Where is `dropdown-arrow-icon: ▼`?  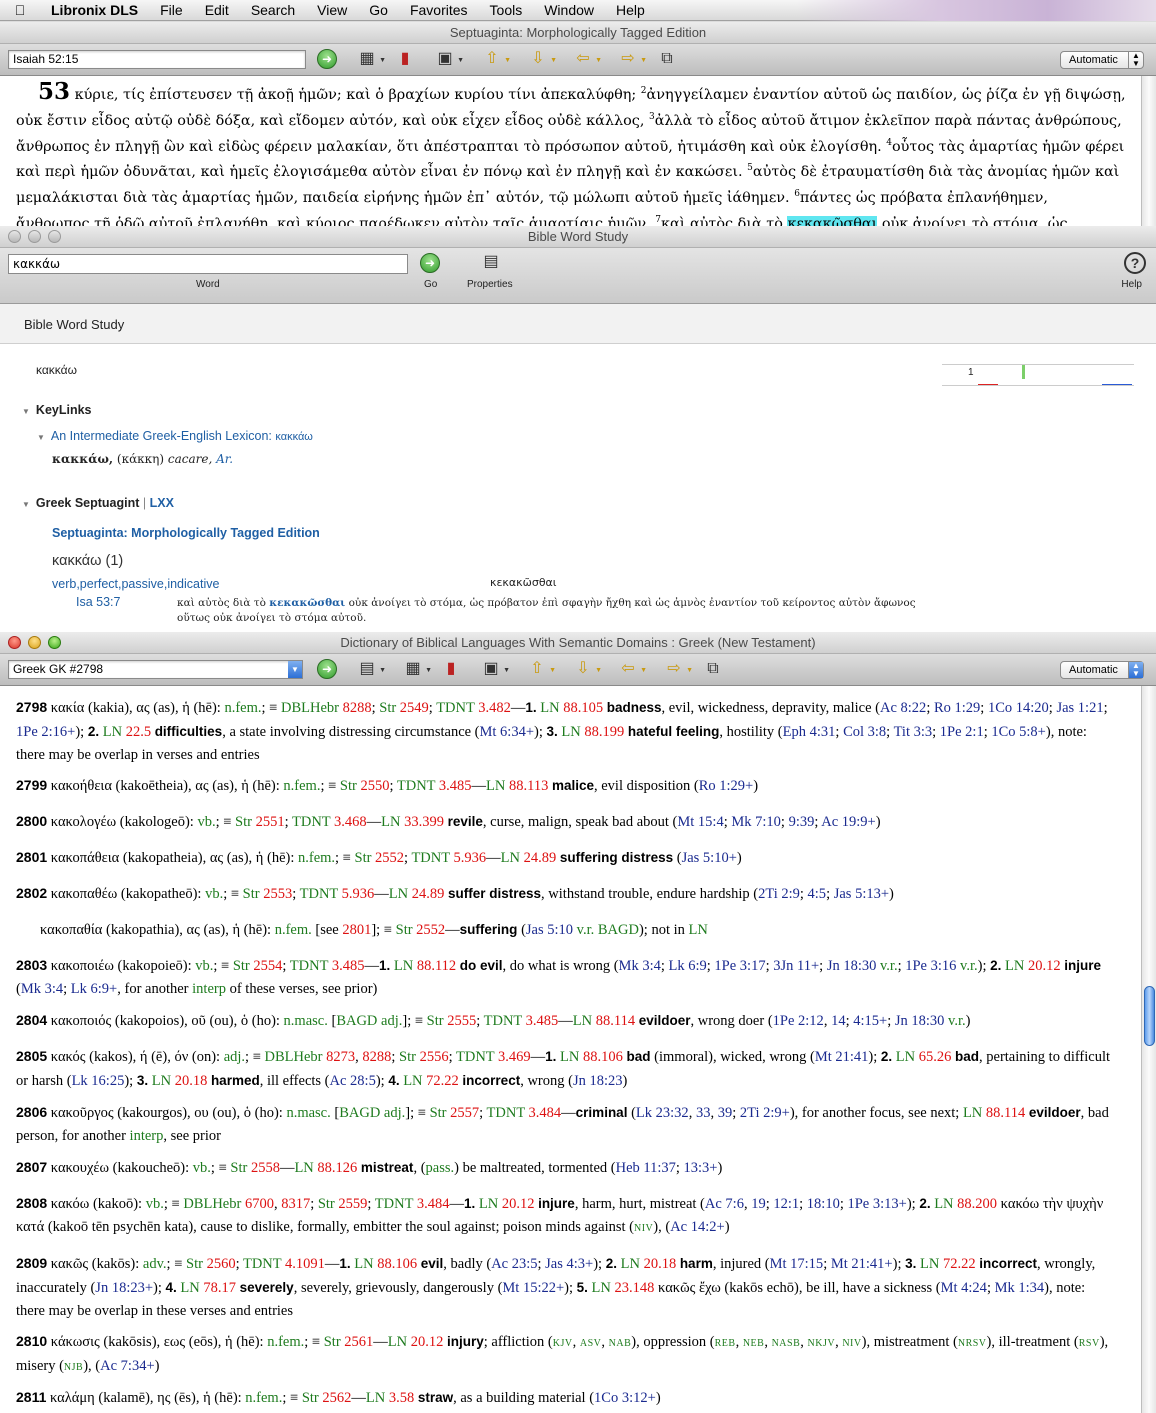
dropdown-arrow-icon: ▼ is located at coordinates (295, 669).